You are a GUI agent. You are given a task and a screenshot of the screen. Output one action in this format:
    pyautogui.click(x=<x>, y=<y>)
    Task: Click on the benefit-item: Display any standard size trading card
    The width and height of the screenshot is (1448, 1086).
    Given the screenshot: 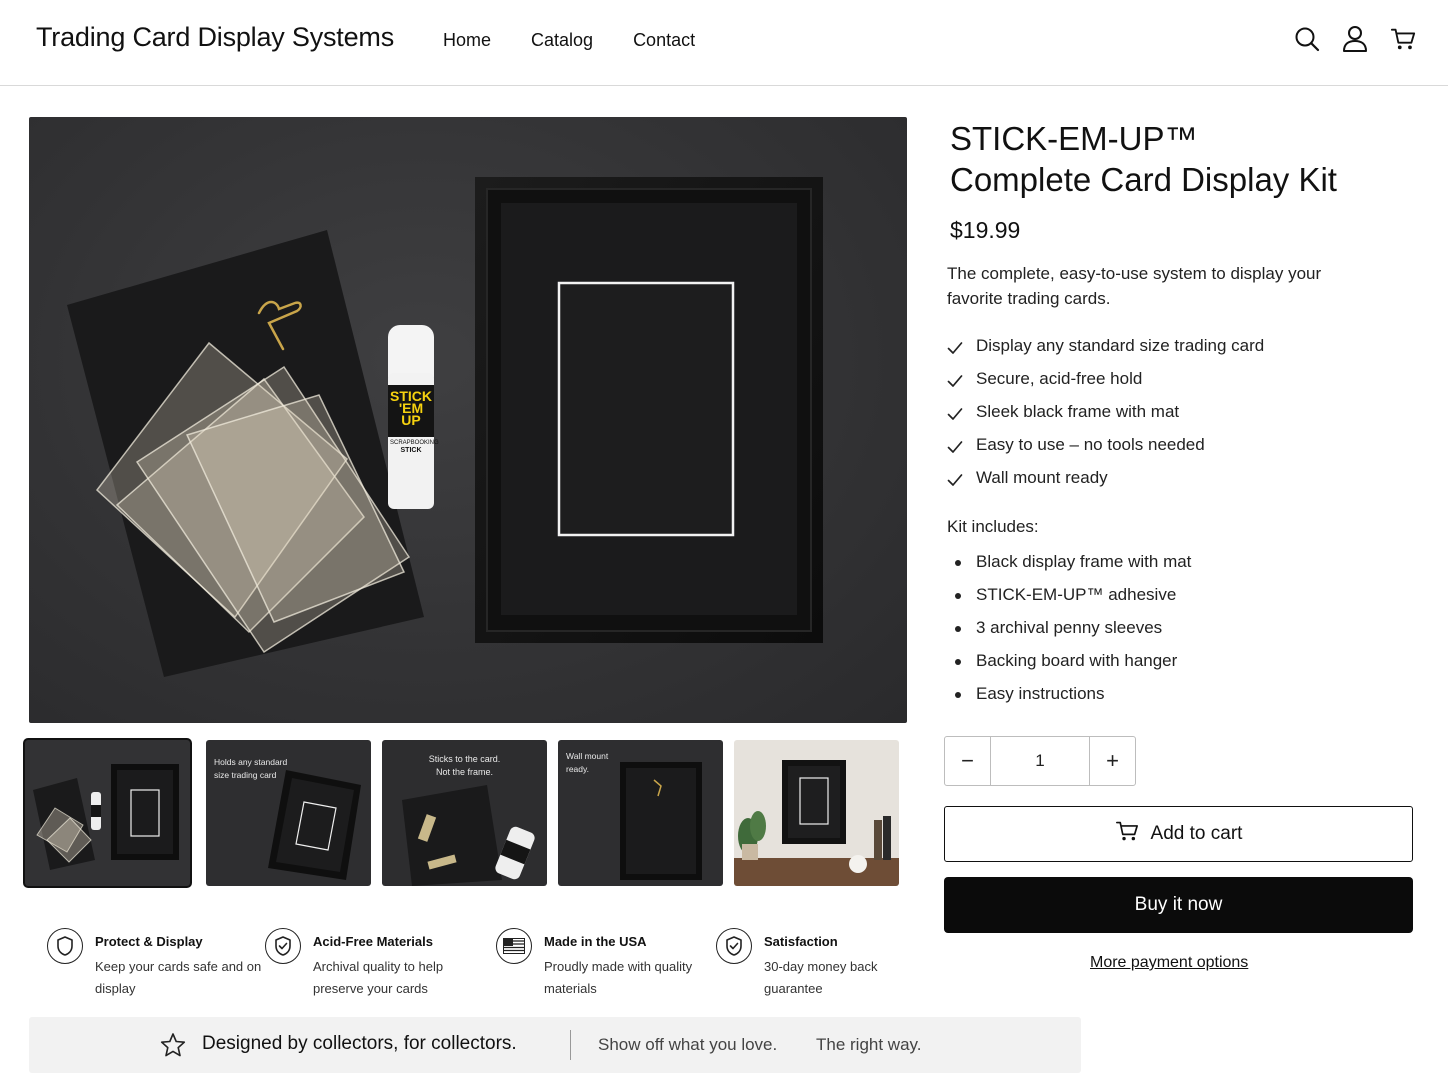 What is the action you would take?
    pyautogui.click(x=1105, y=350)
    